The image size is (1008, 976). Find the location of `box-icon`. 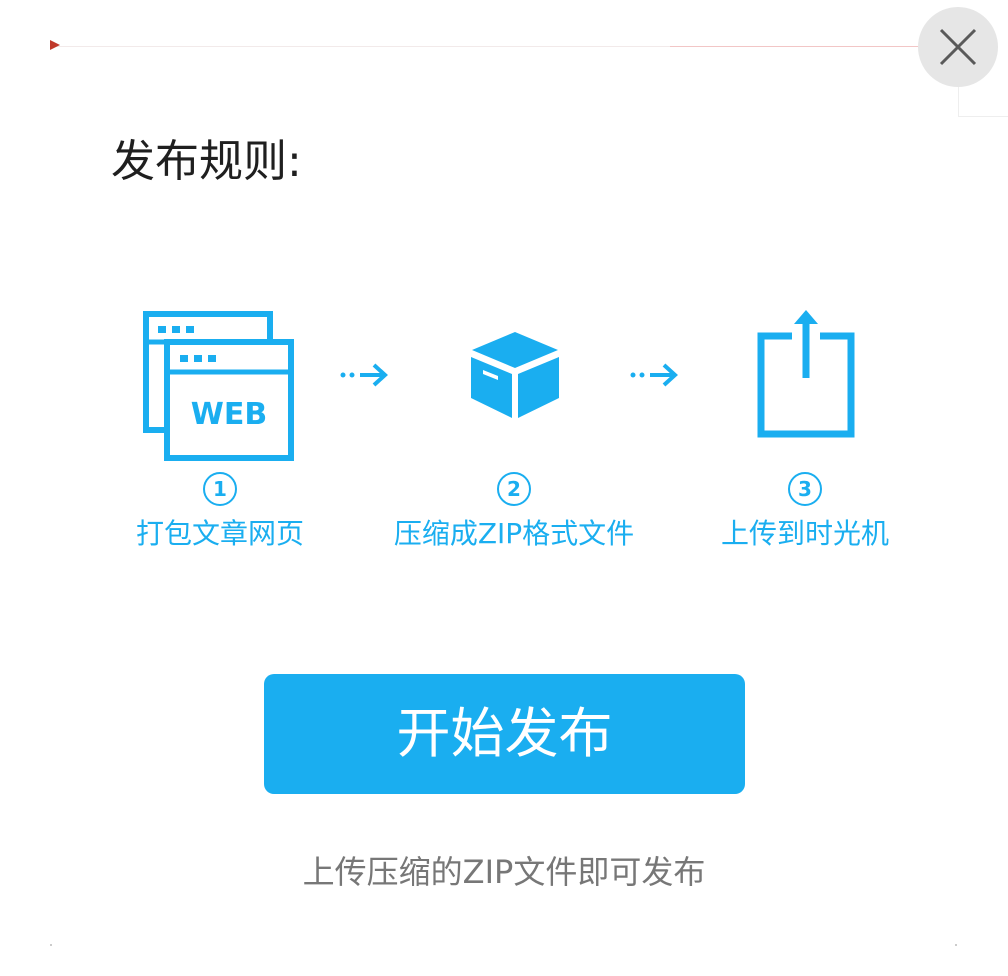

box-icon is located at coordinates (515, 375).